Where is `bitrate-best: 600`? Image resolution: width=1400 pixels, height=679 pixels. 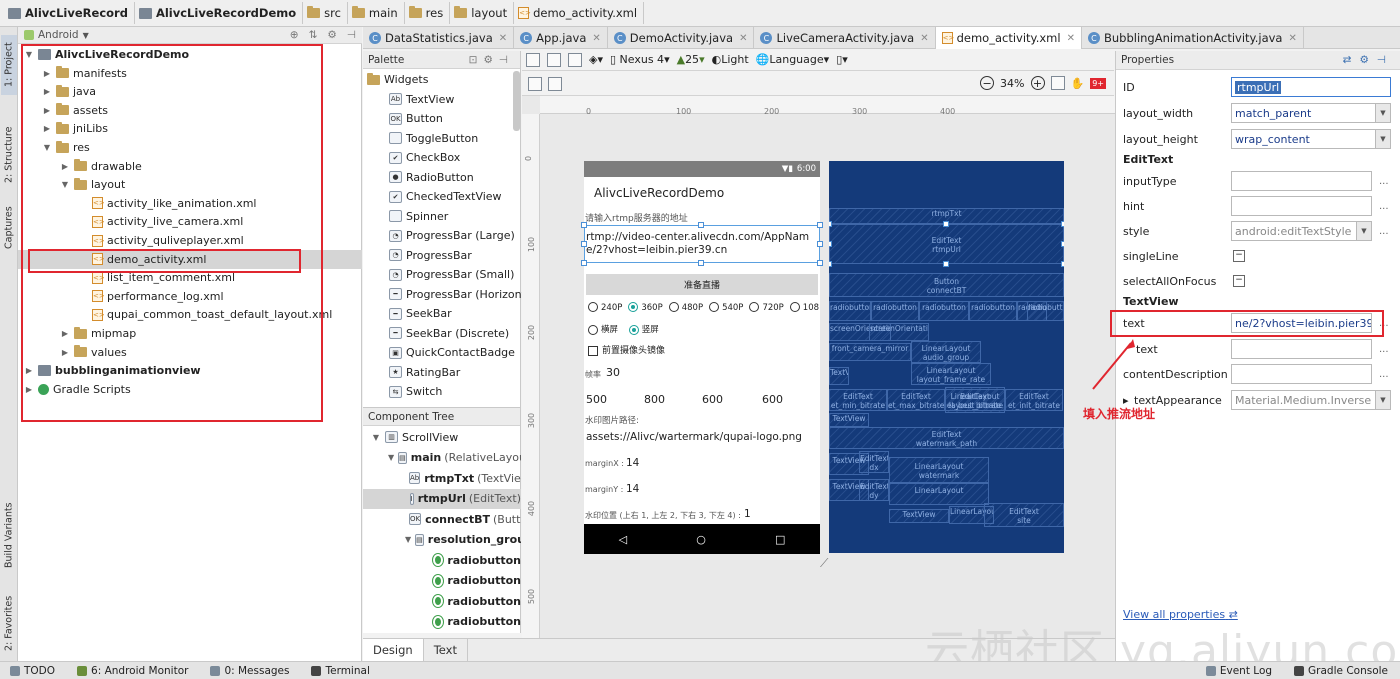
bitrate-best: 600 is located at coordinates (712, 399).